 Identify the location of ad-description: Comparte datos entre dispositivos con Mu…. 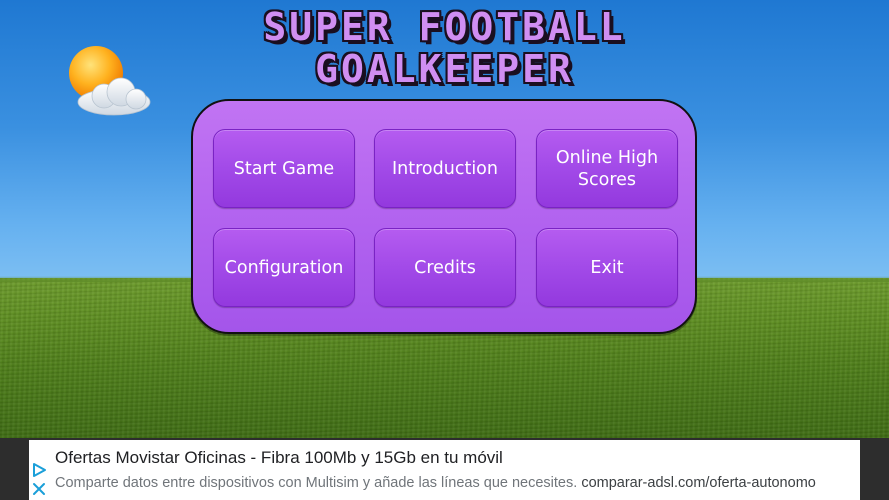
(316, 483).